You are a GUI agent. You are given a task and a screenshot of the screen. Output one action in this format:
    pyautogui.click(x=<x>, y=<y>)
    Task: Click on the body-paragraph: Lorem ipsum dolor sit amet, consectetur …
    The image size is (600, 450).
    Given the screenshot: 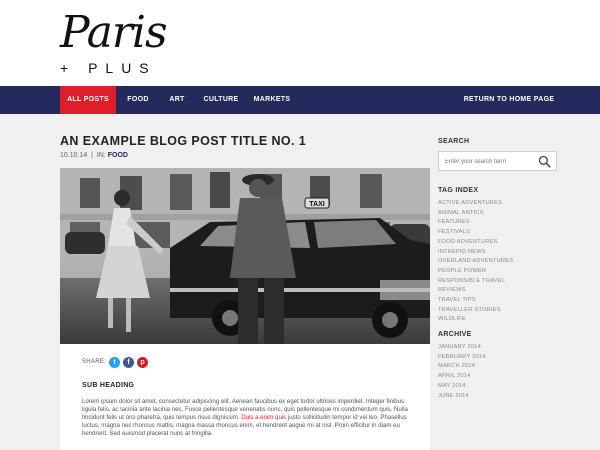 What is the action you would take?
    pyautogui.click(x=245, y=418)
    